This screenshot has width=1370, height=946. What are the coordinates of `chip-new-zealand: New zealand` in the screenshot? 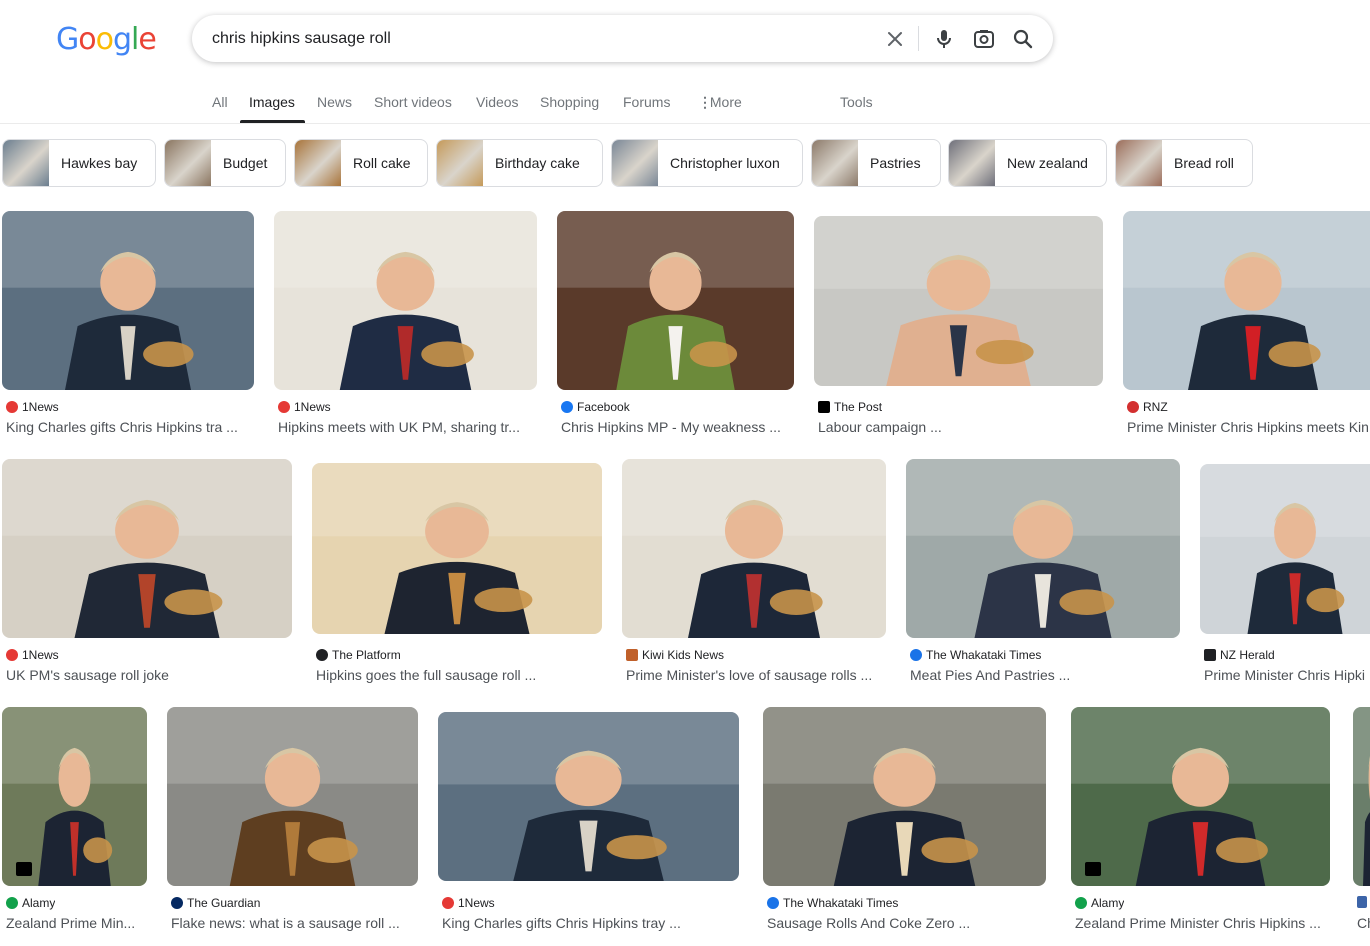 It's located at (1027, 163).